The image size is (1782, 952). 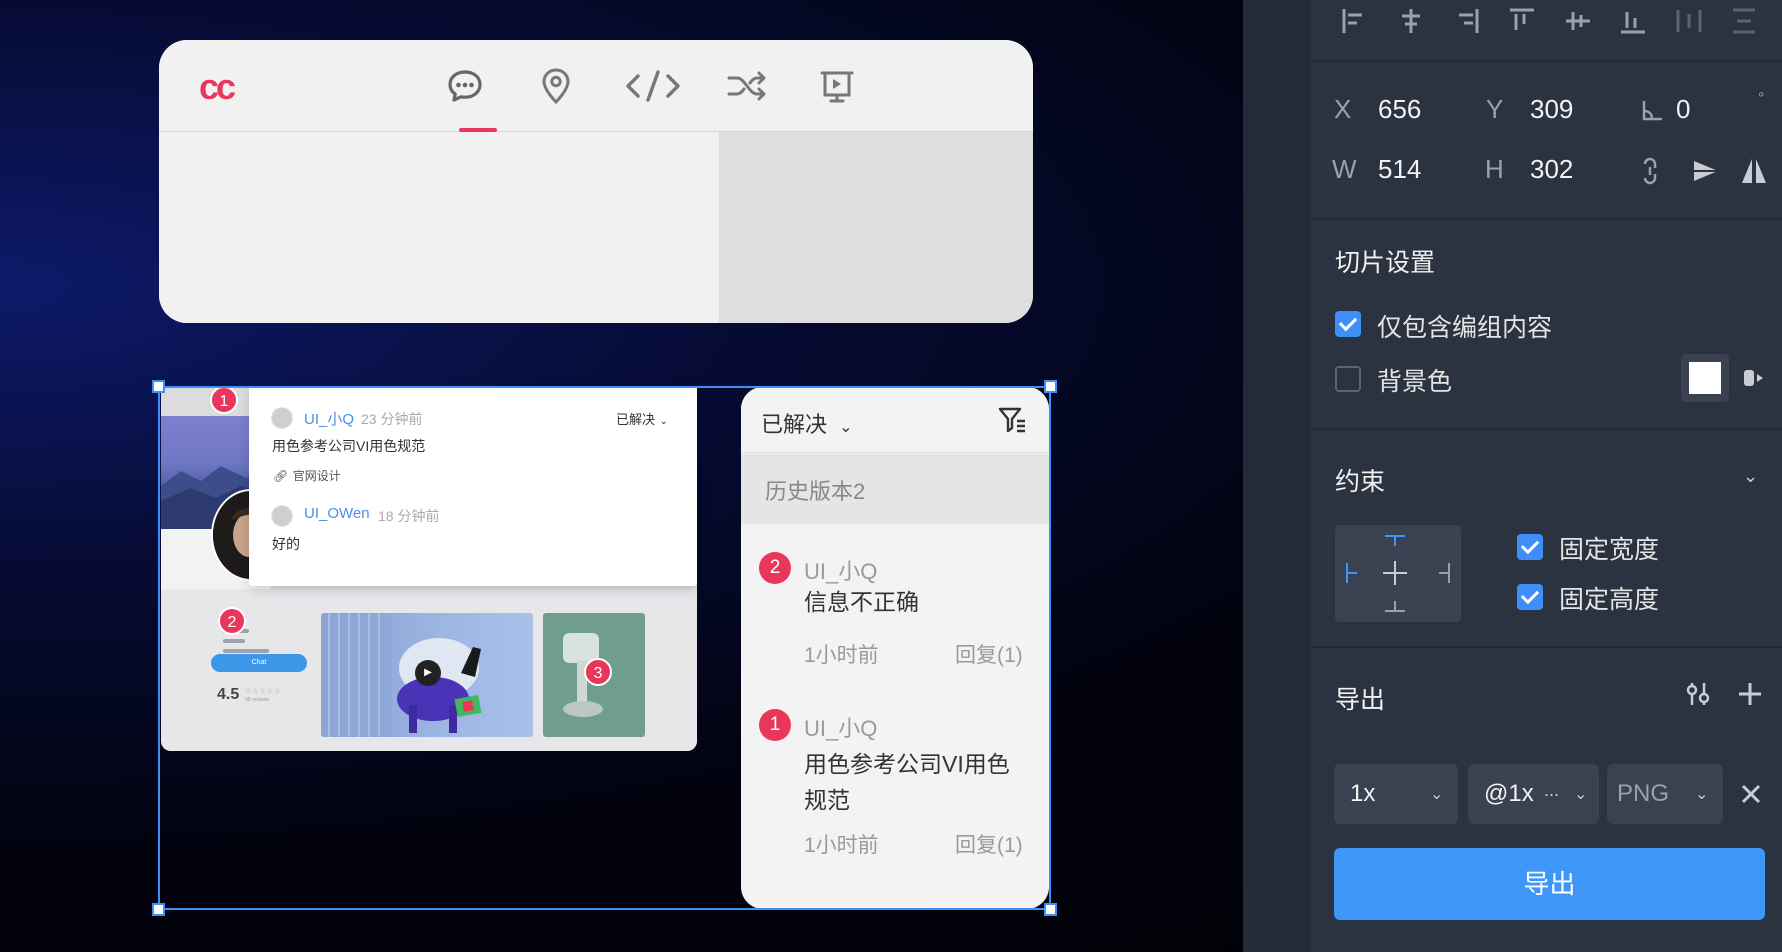 I want to click on mockup-header: cc, so click(x=596, y=86).